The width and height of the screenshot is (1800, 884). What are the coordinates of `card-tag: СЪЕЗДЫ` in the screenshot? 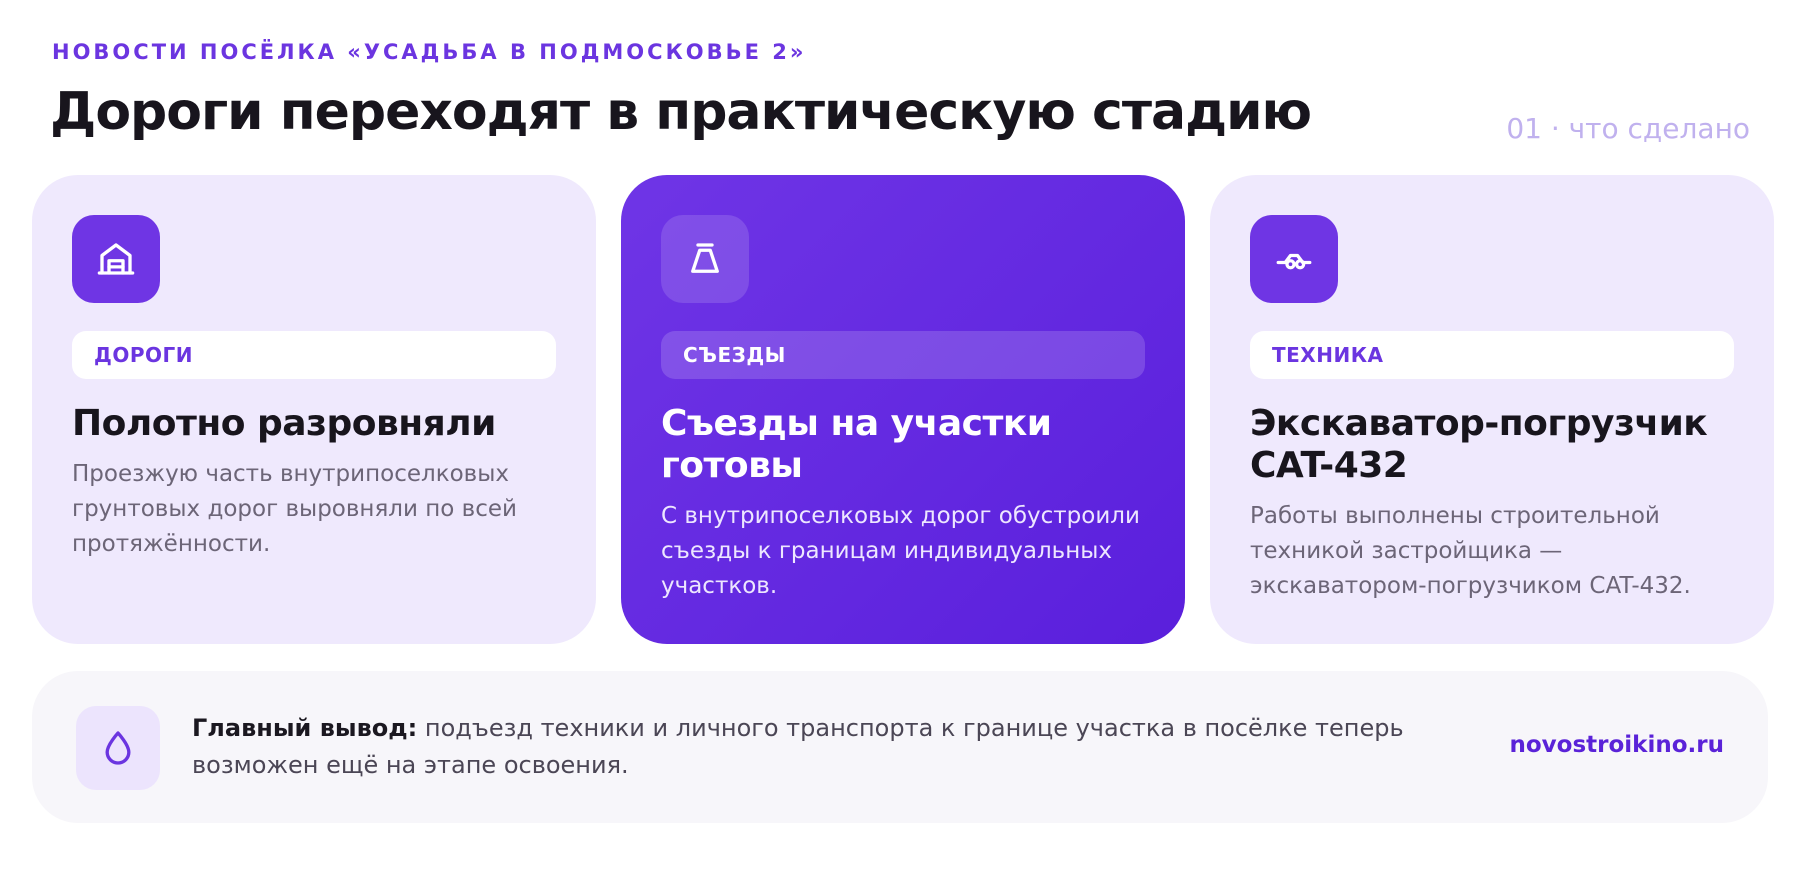 It's located at (903, 355).